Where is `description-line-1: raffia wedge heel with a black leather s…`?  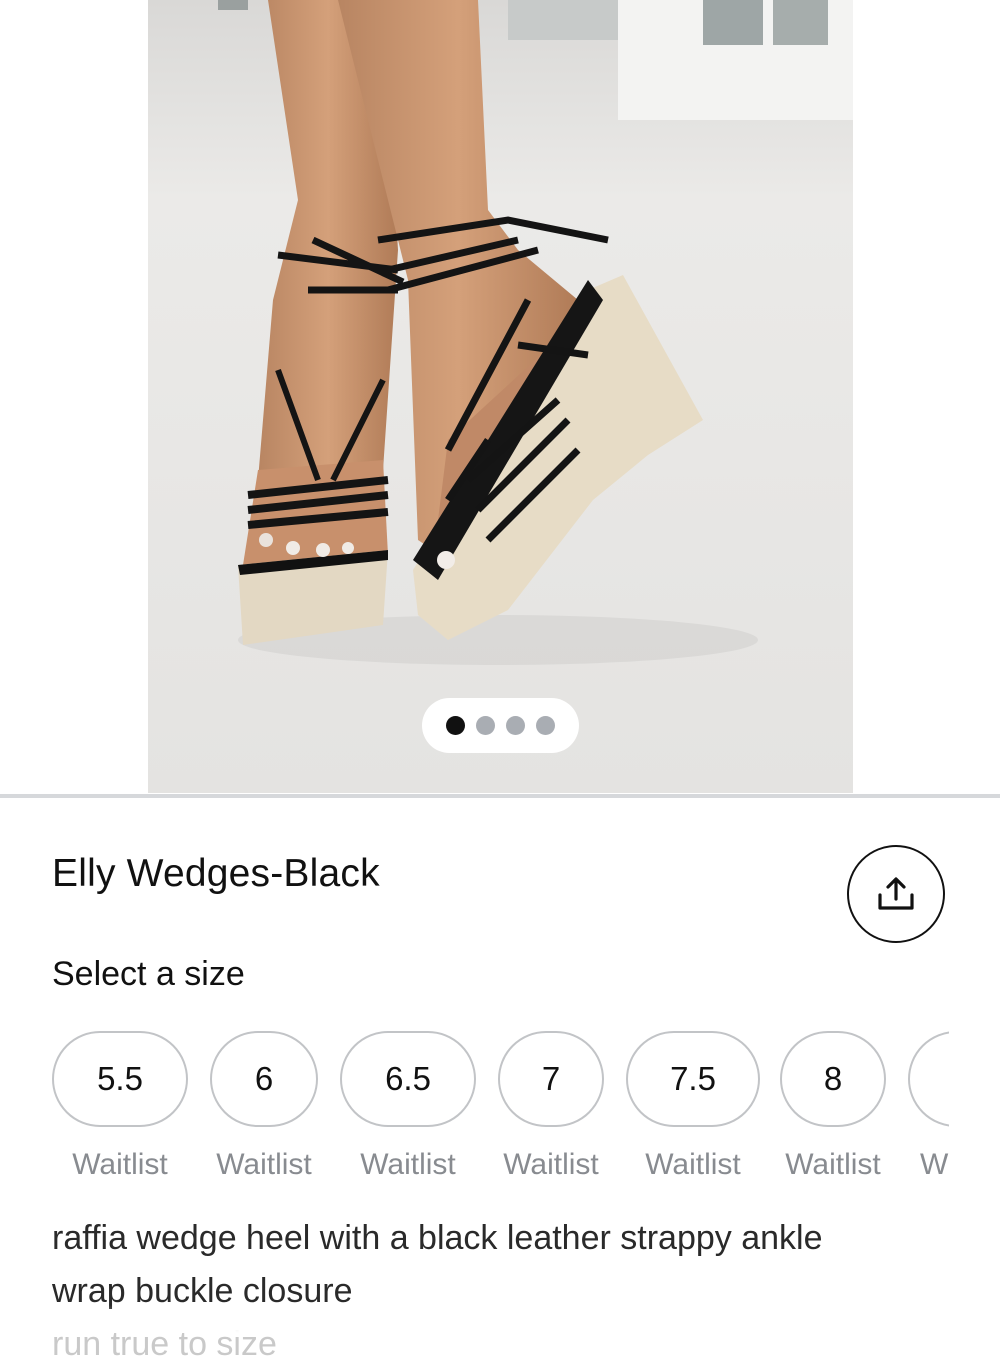
description-line-1: raffia wedge heel with a black leather s… is located at coordinates (437, 1238).